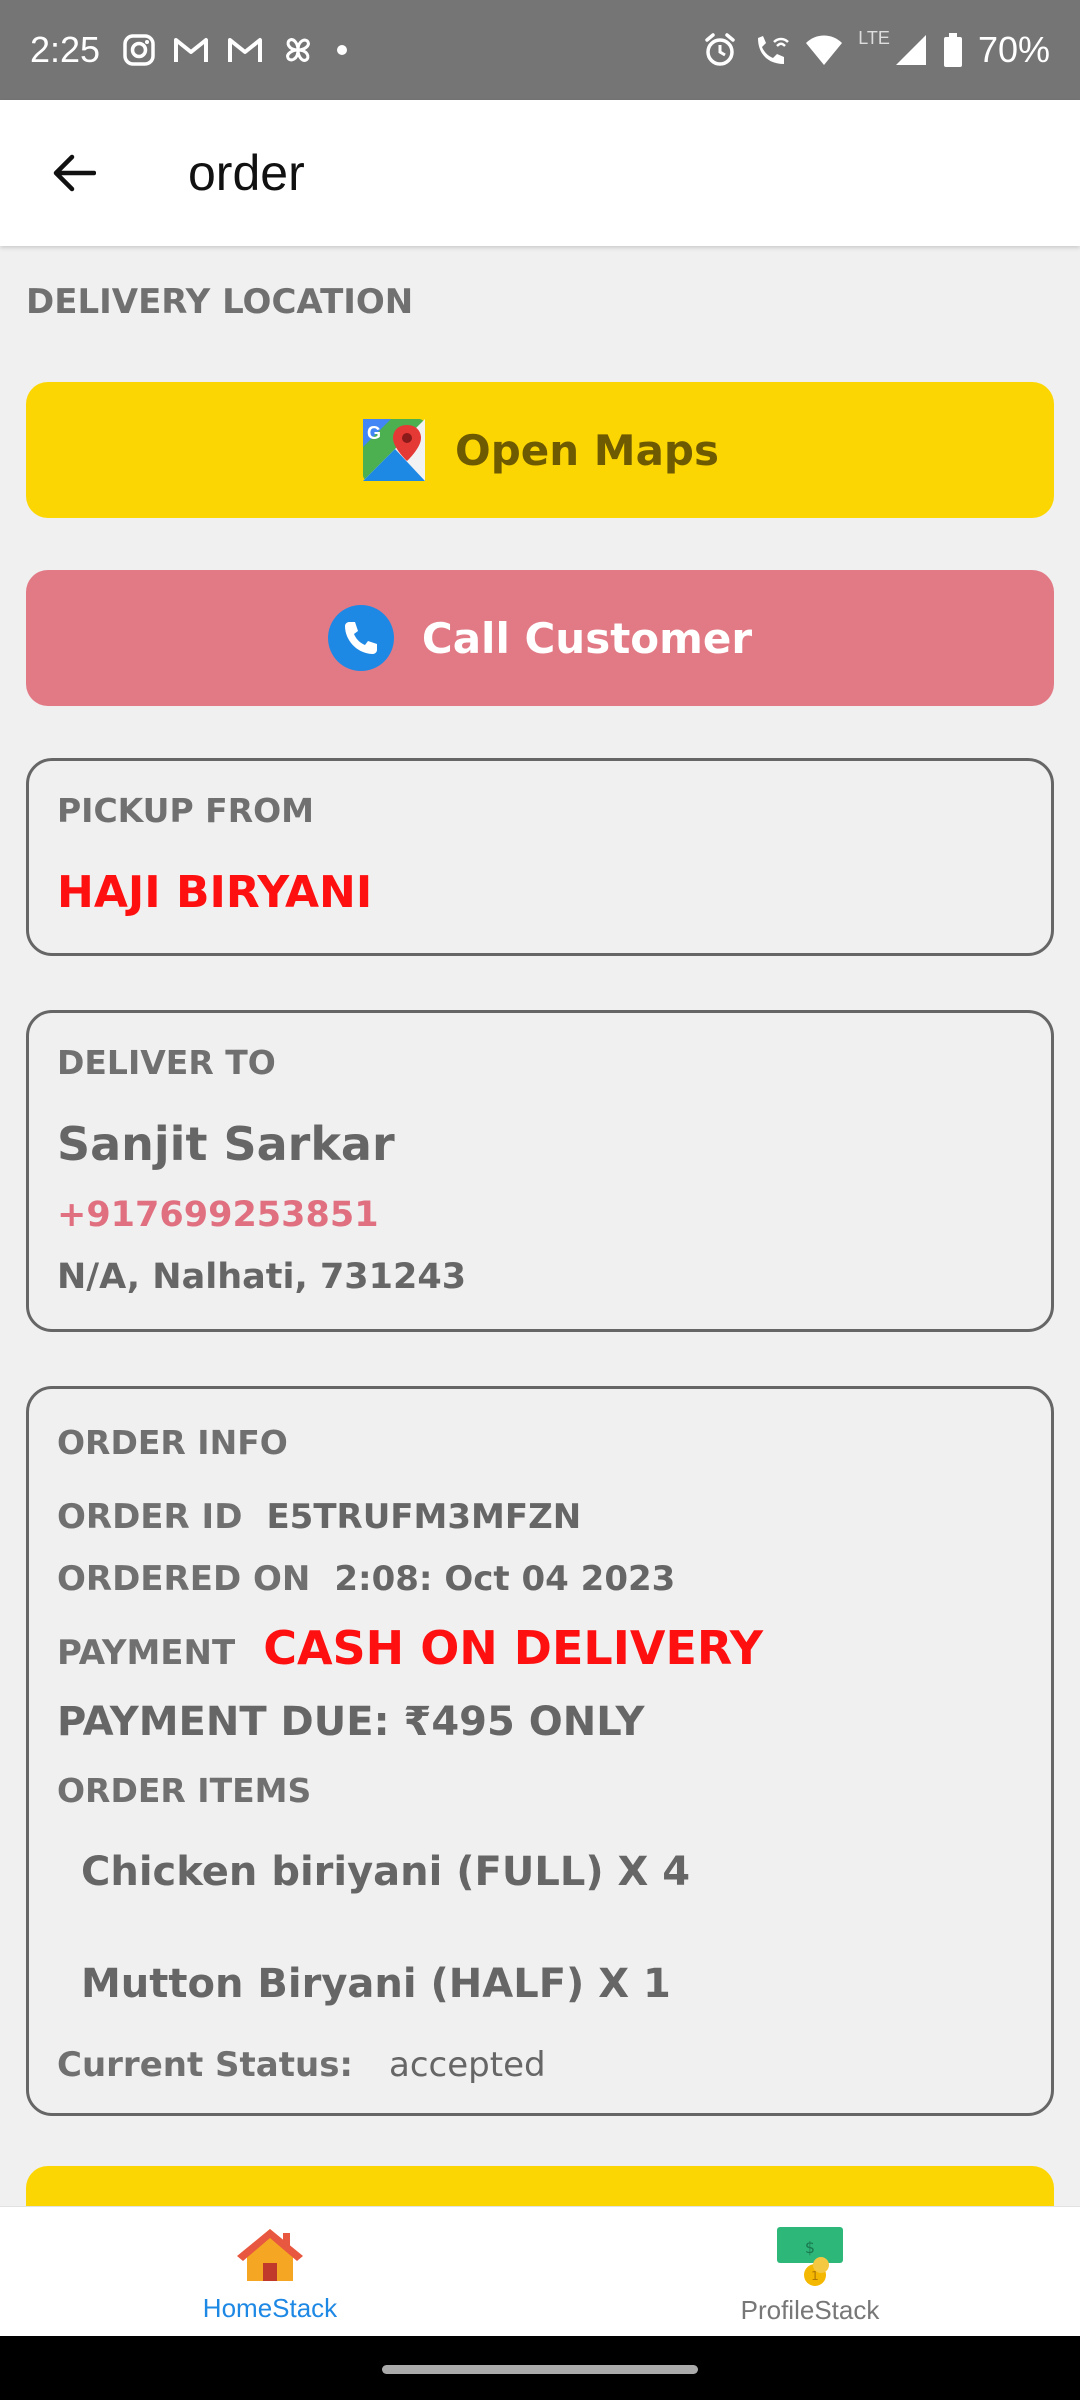  Describe the element at coordinates (146, 1653) in the screenshot. I see `payment-label: PAYMENT` at that location.